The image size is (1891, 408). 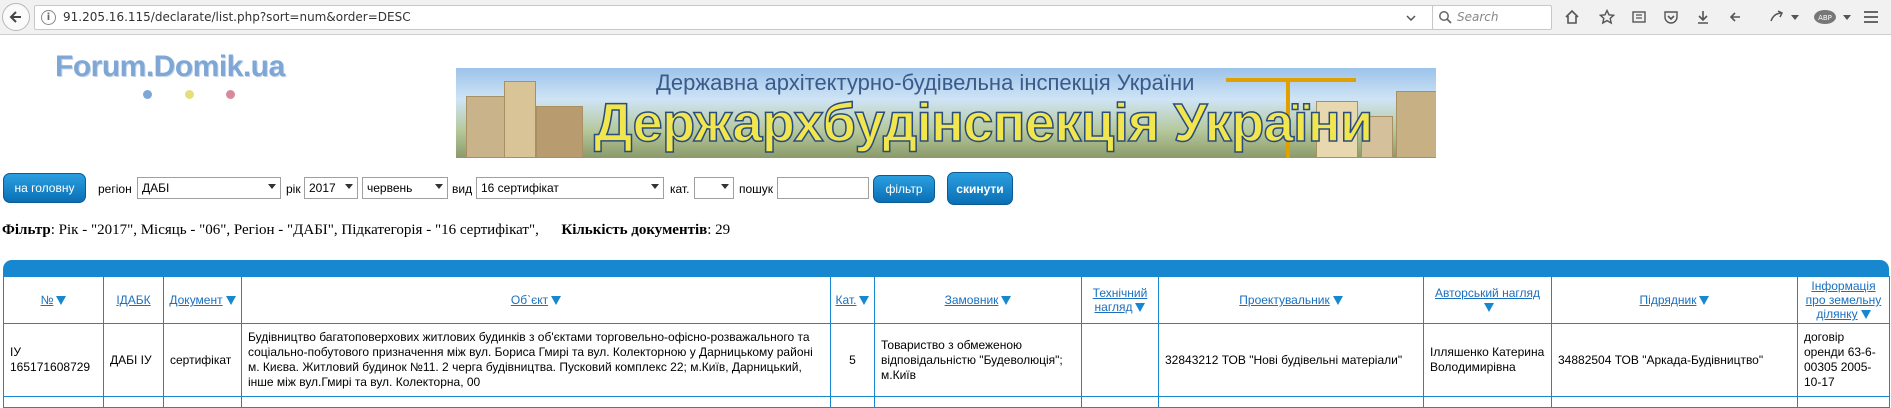 I want to click on extension-icon, so click(x=1777, y=17).